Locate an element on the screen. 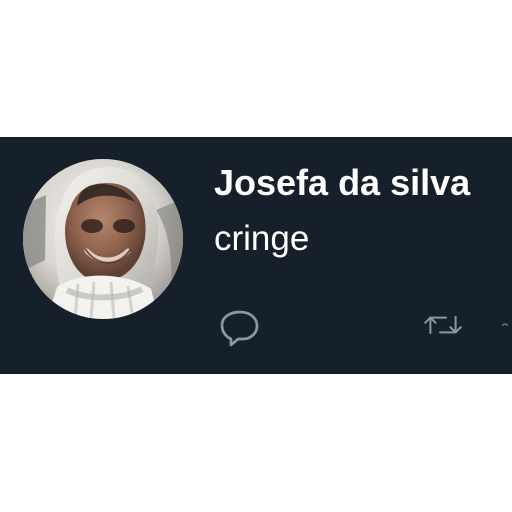  retweet-icon is located at coordinates (443, 325).